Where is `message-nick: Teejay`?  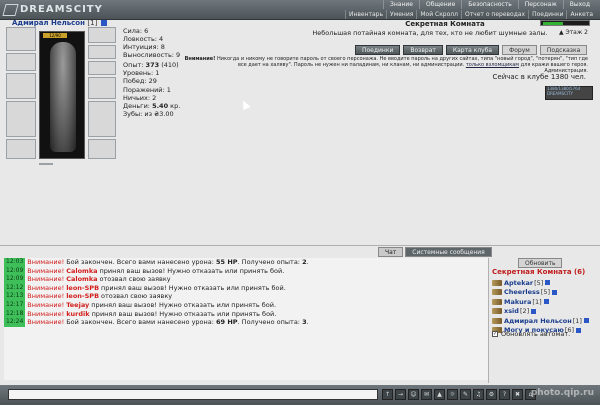
message-nick: Teejay is located at coordinates (77, 305).